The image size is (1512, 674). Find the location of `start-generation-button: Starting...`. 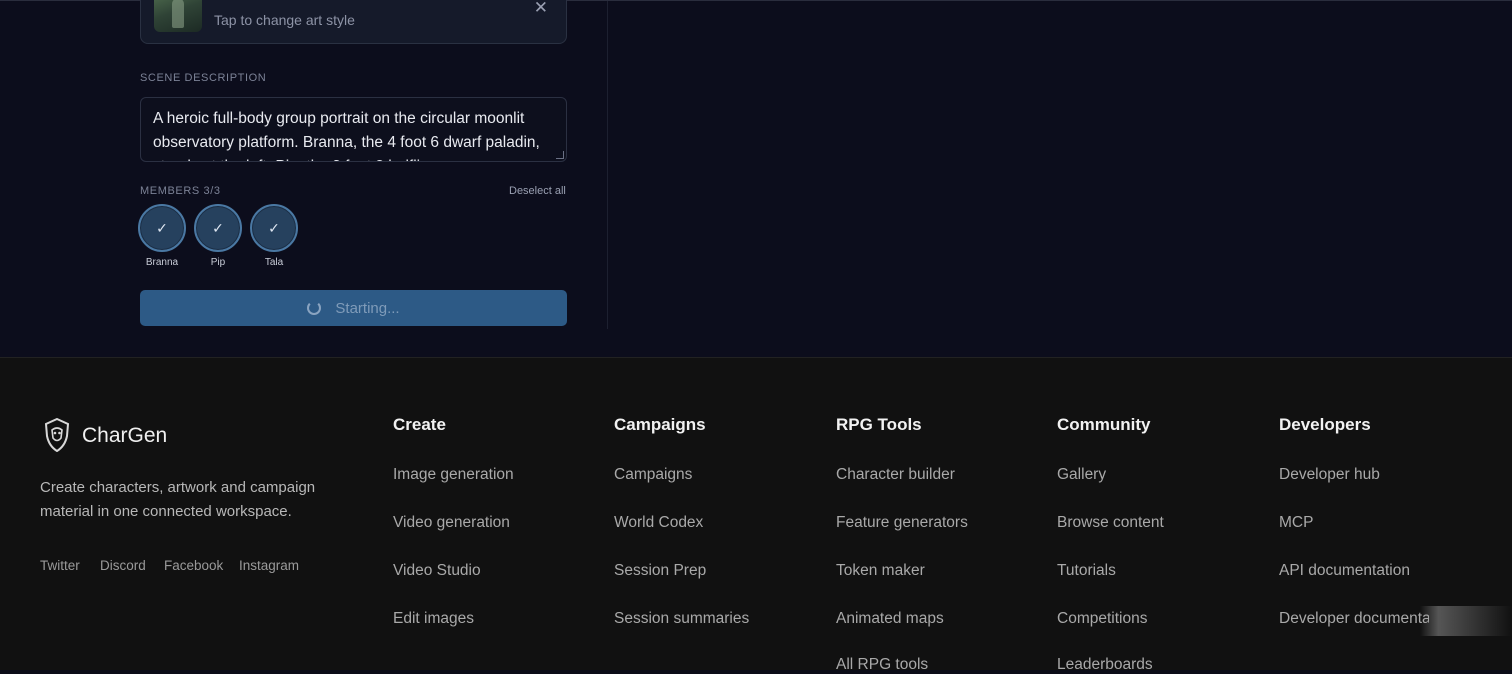

start-generation-button: Starting... is located at coordinates (353, 308).